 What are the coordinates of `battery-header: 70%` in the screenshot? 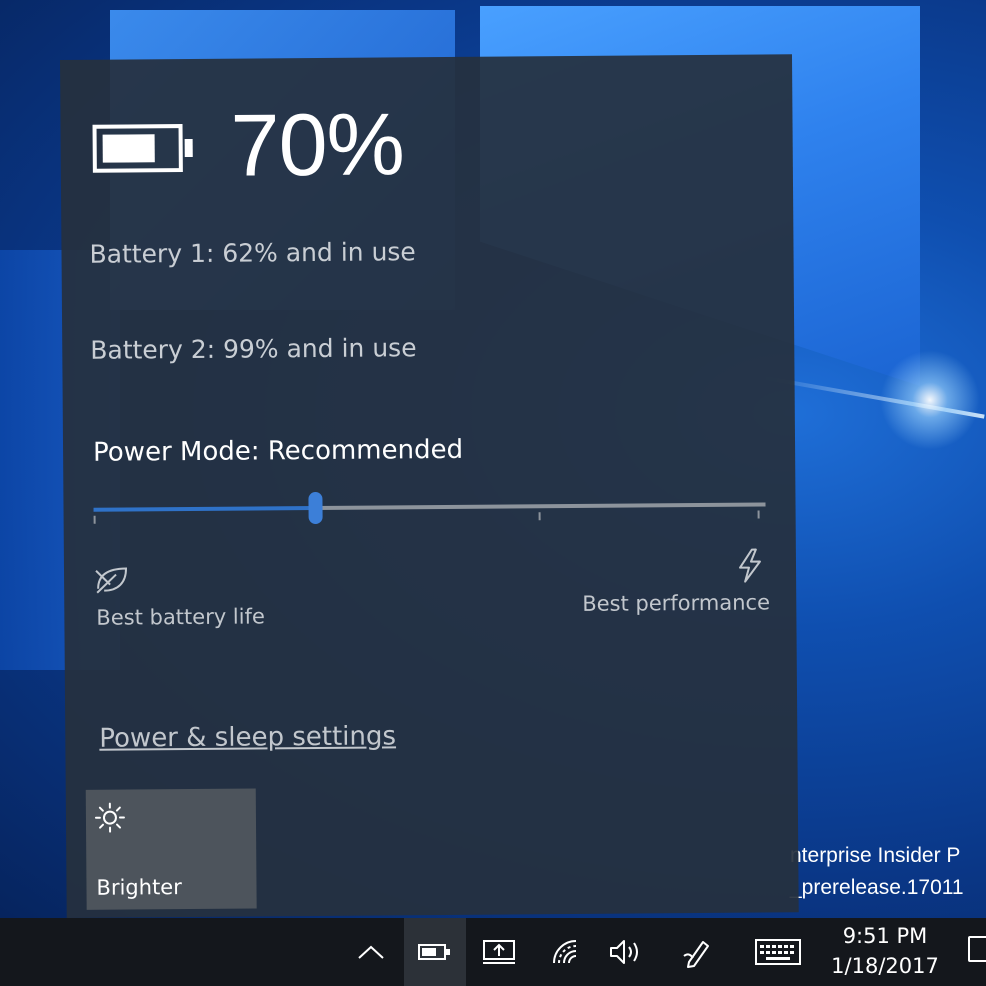 It's located at (248, 144).